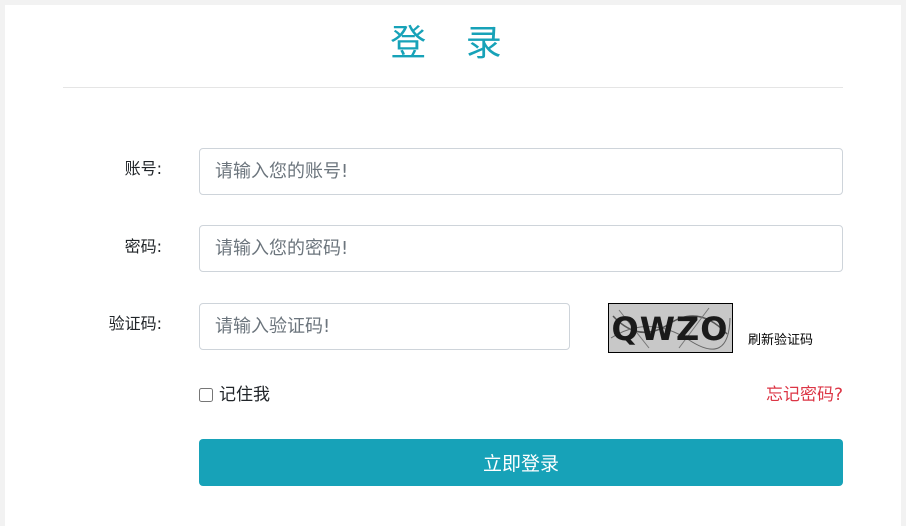 This screenshot has width=906, height=526. I want to click on password-input, so click(521, 248).